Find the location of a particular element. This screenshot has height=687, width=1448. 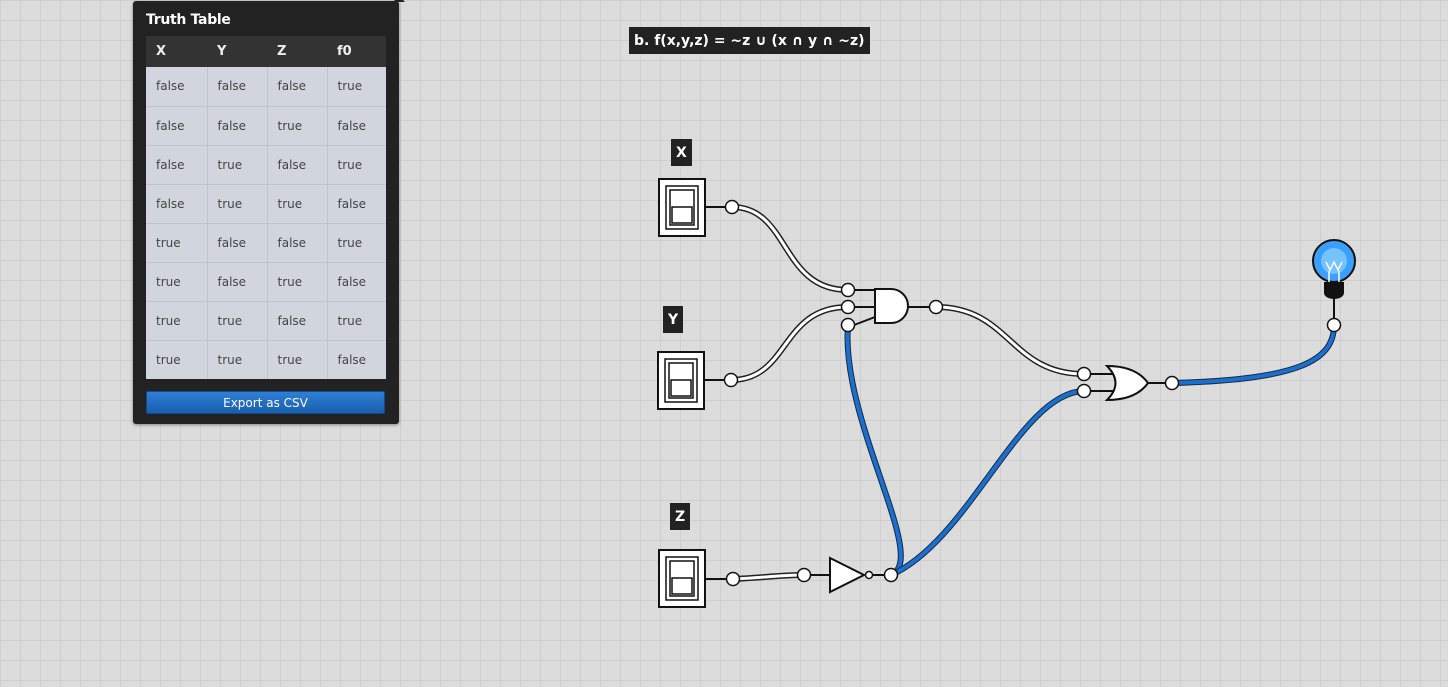

not-gate is located at coordinates (847, 575).